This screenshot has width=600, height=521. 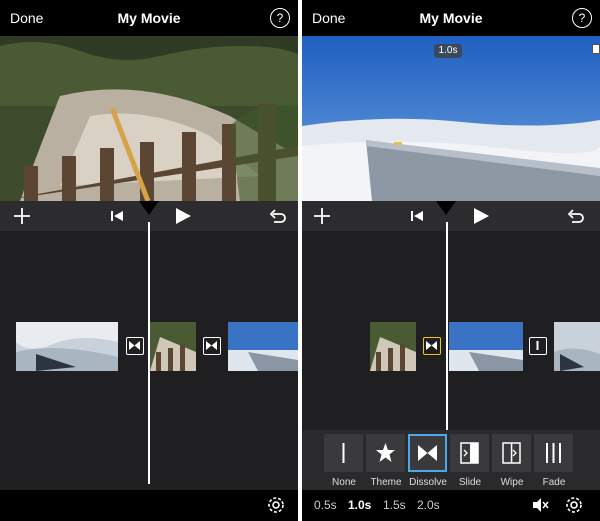 I want to click on duration-option-selected: 1.0s, so click(x=359, y=505).